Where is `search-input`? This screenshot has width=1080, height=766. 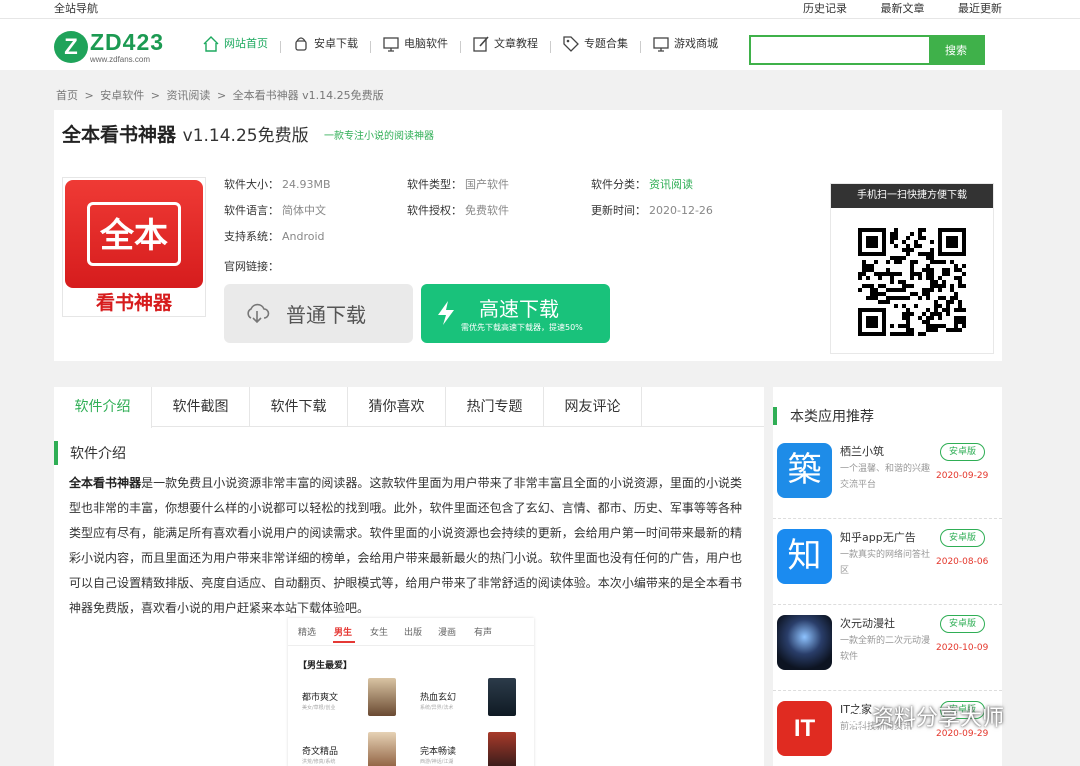
search-input is located at coordinates (840, 50).